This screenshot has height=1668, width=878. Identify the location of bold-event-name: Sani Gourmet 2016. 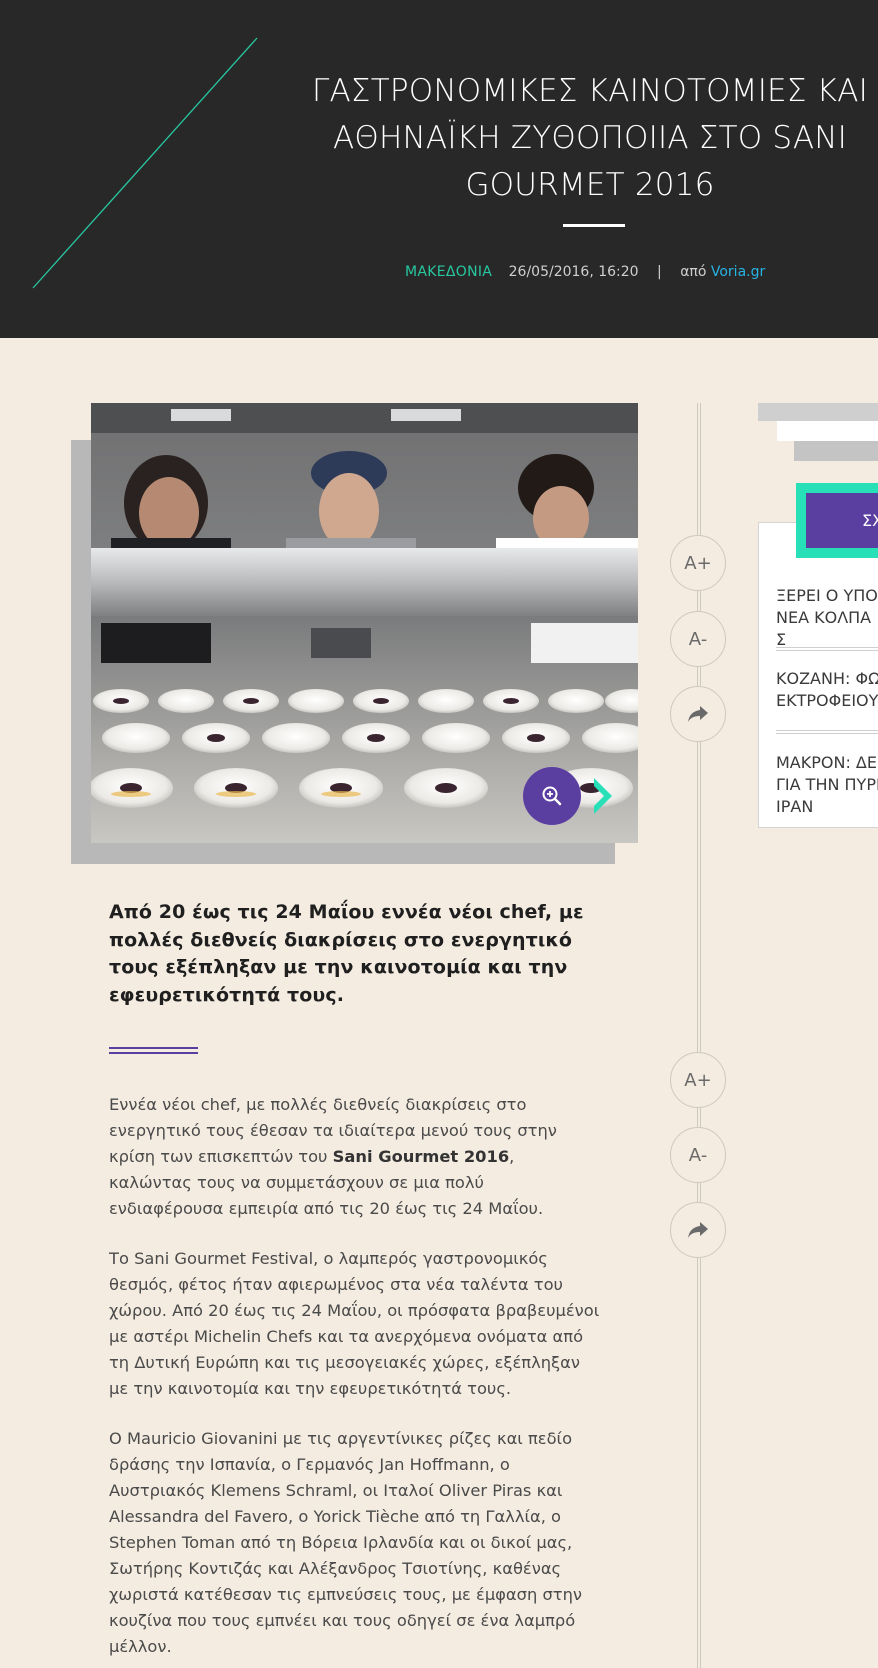
(421, 1156).